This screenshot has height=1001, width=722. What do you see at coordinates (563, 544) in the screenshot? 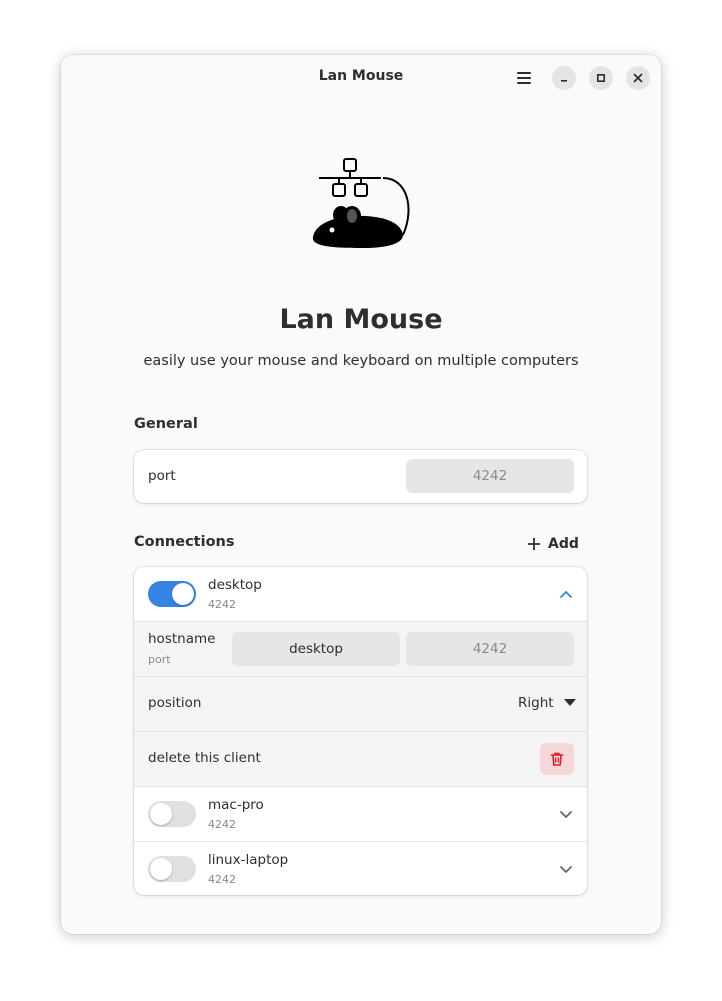
I see `add-button-label: Add` at bounding box center [563, 544].